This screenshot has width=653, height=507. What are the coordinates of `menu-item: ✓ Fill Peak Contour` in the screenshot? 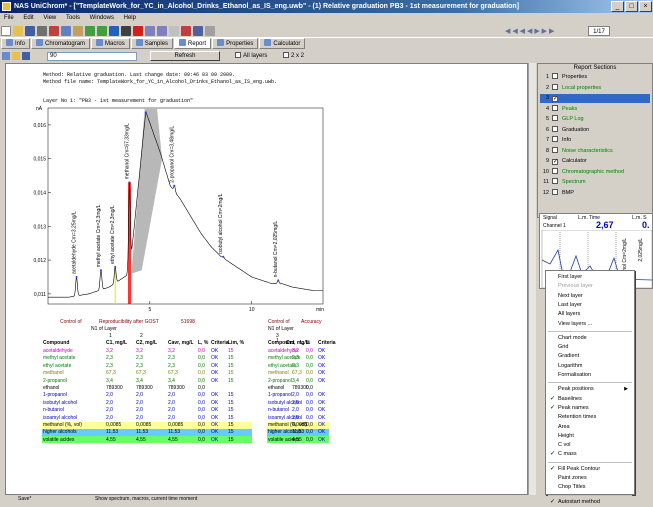 It's located at (590, 469).